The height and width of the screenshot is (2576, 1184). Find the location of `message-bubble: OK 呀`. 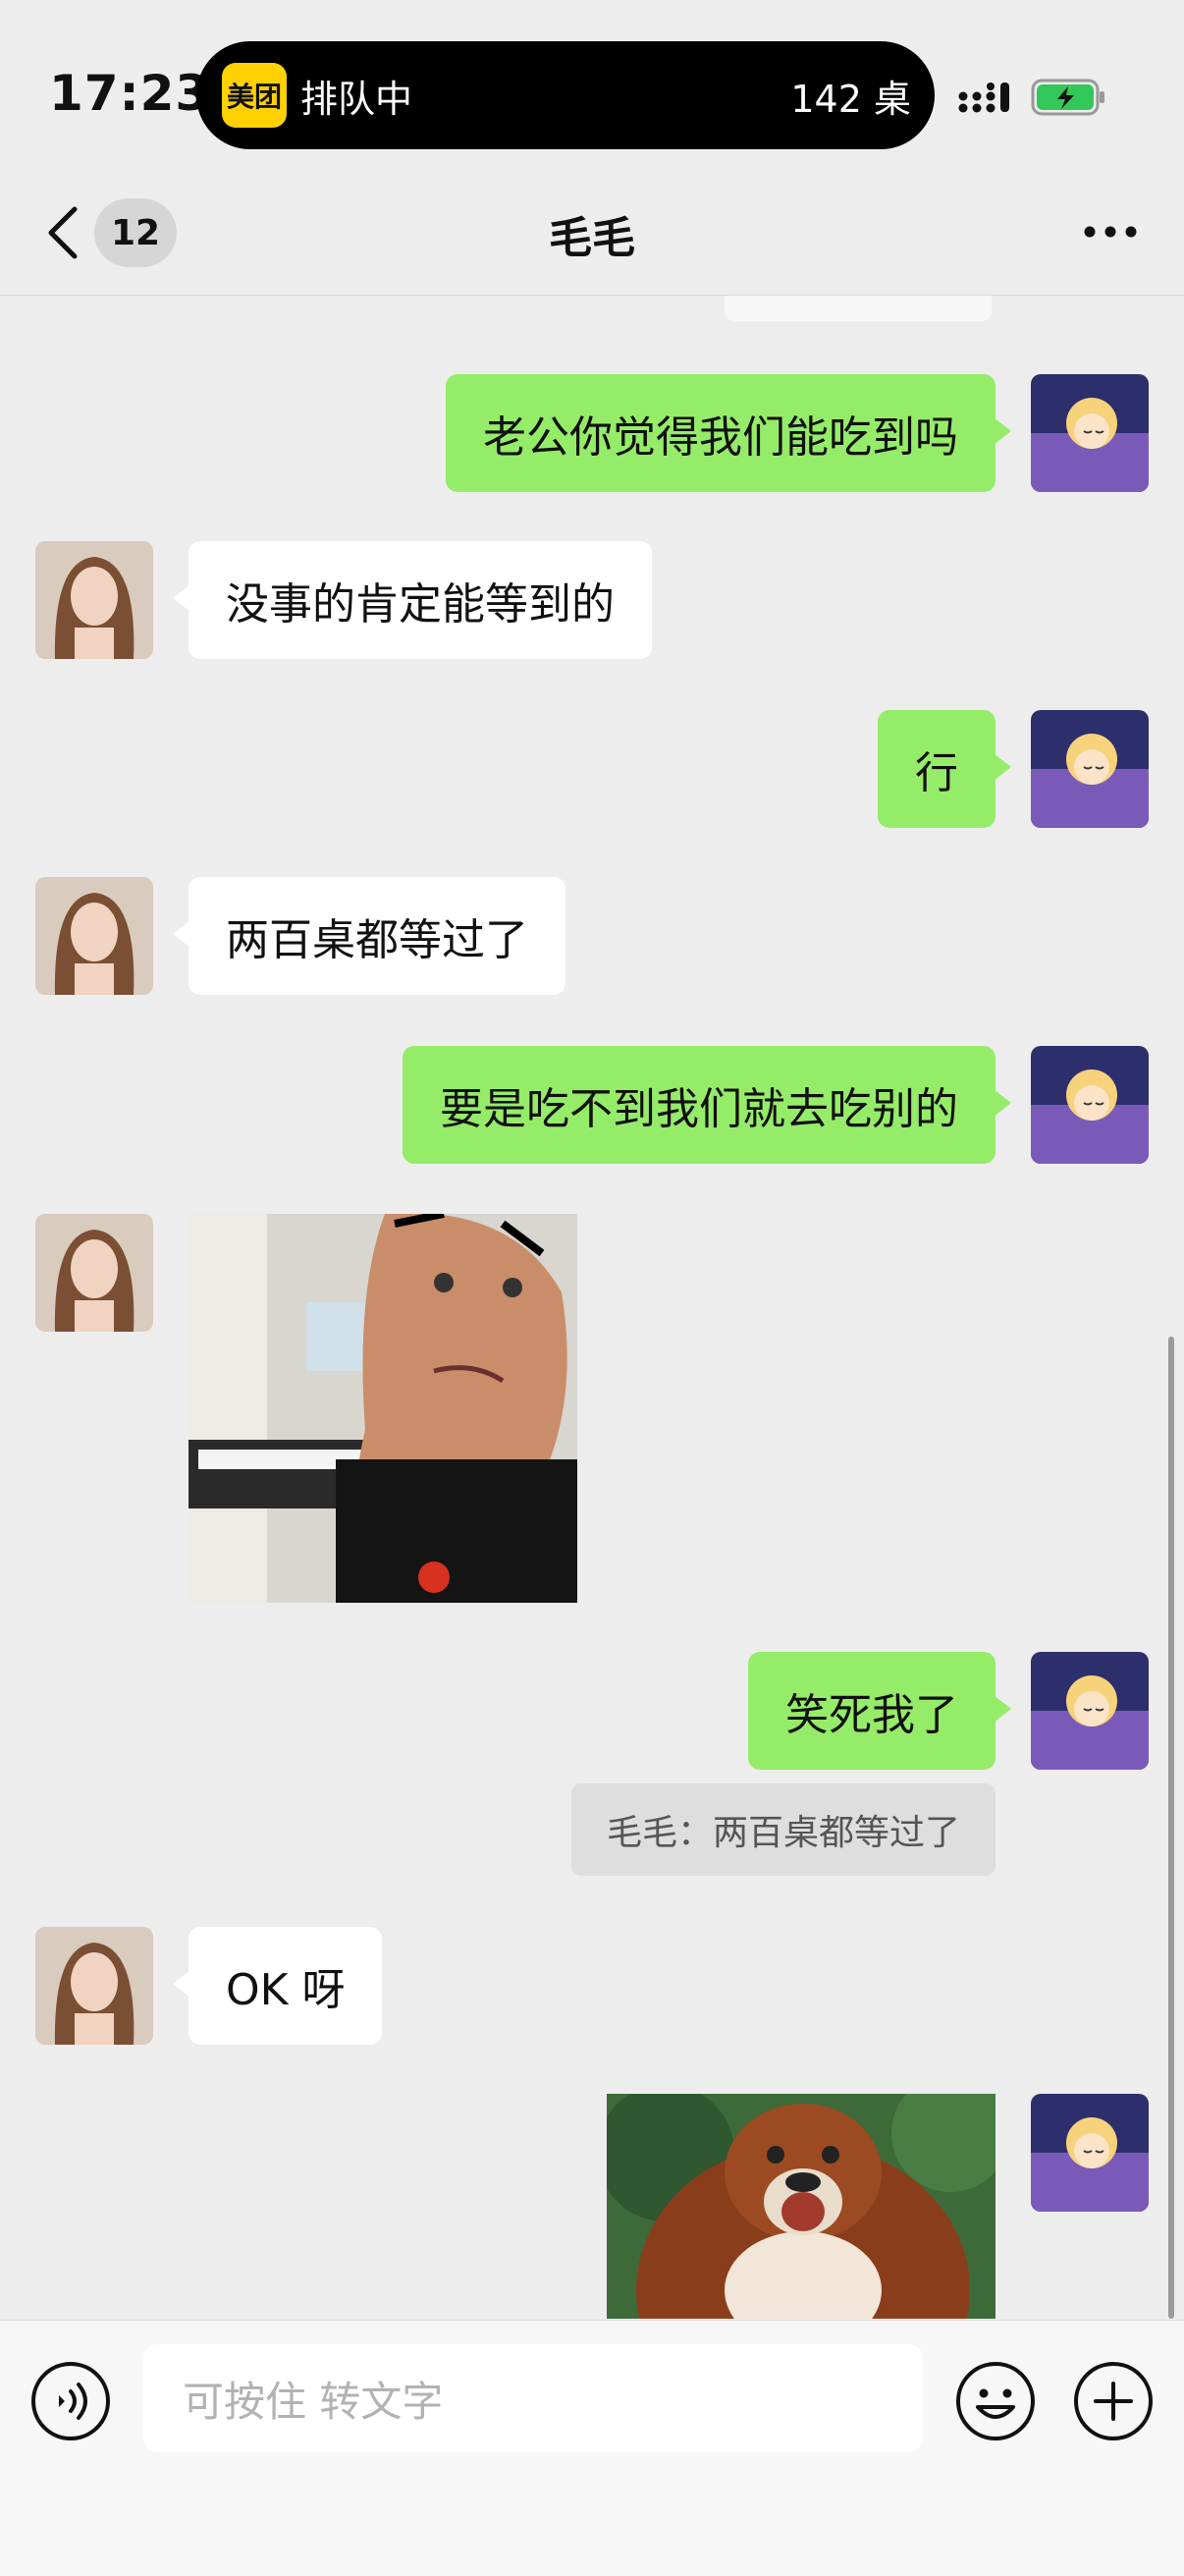

message-bubble: OK 呀 is located at coordinates (277, 1986).